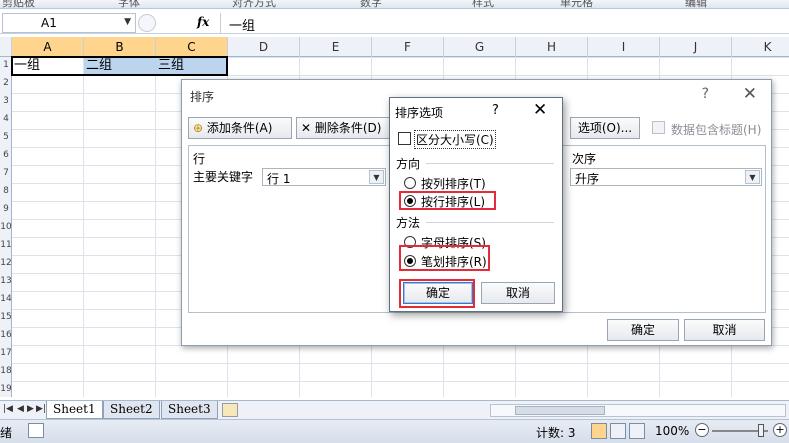 The width and height of the screenshot is (789, 443). Describe the element at coordinates (780, 430) in the screenshot. I see `zoom-in-icon: +` at that location.